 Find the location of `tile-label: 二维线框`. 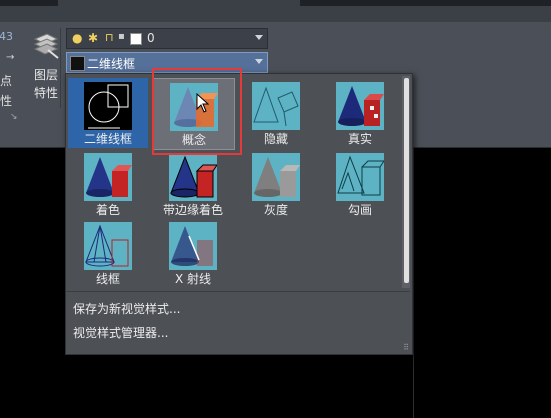

tile-label: 二维线框 is located at coordinates (107, 139).